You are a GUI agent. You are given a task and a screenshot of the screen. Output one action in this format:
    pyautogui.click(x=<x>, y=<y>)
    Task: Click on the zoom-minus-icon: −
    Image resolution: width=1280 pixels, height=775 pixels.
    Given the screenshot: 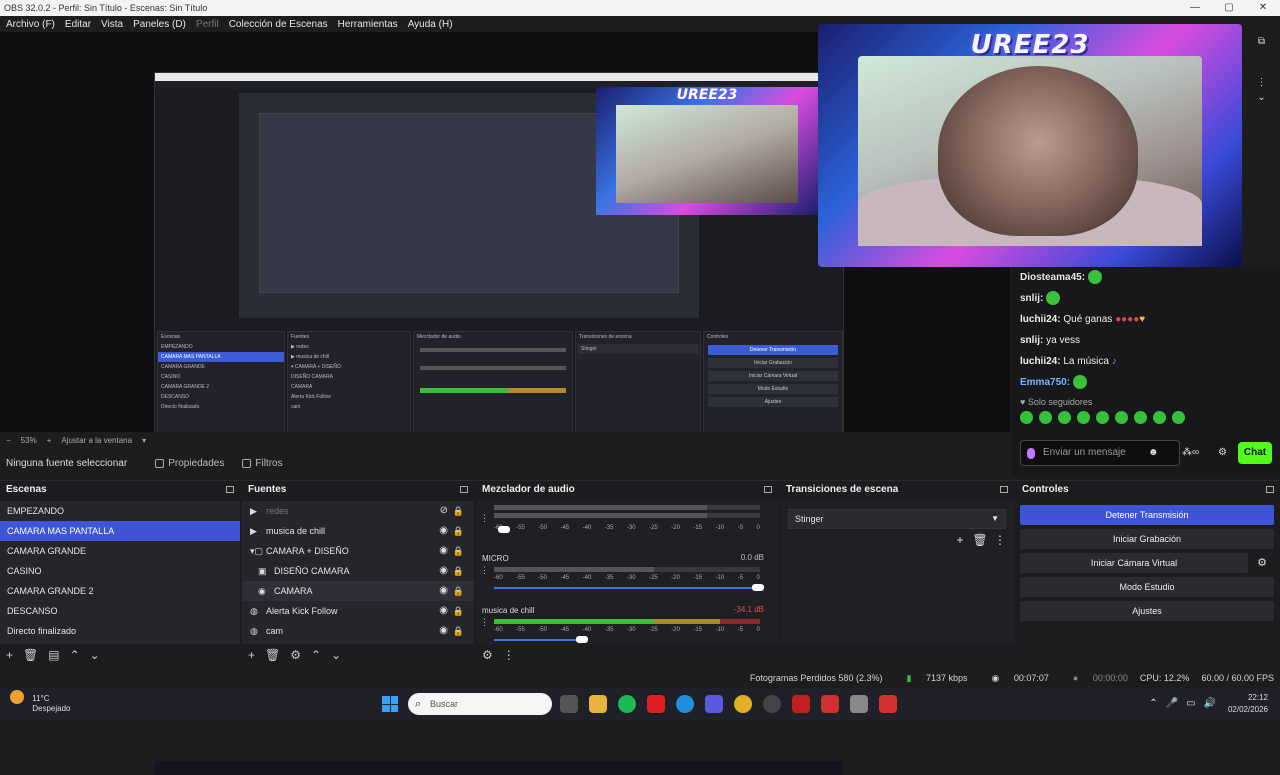 What is the action you would take?
    pyautogui.click(x=8, y=440)
    